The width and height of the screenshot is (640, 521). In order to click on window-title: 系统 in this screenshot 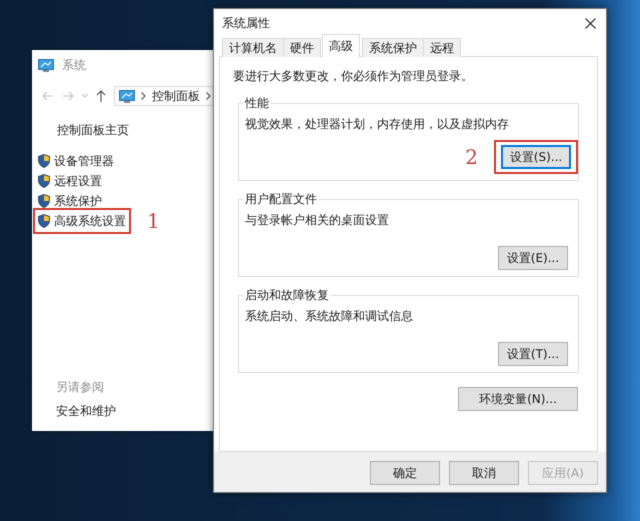, I will do `click(74, 65)`.